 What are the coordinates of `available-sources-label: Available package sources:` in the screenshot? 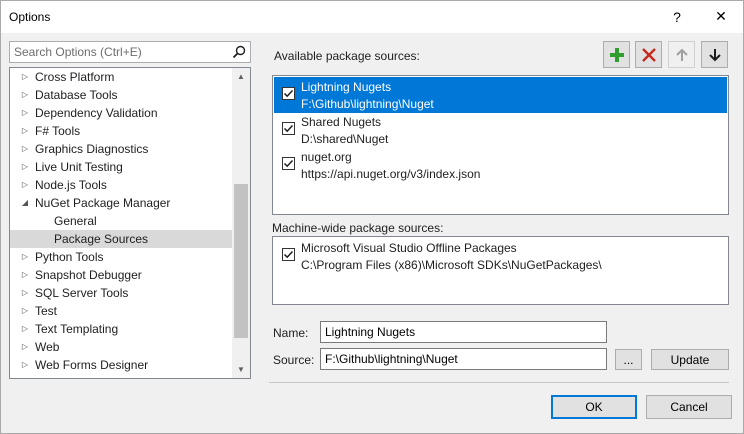 It's located at (347, 56).